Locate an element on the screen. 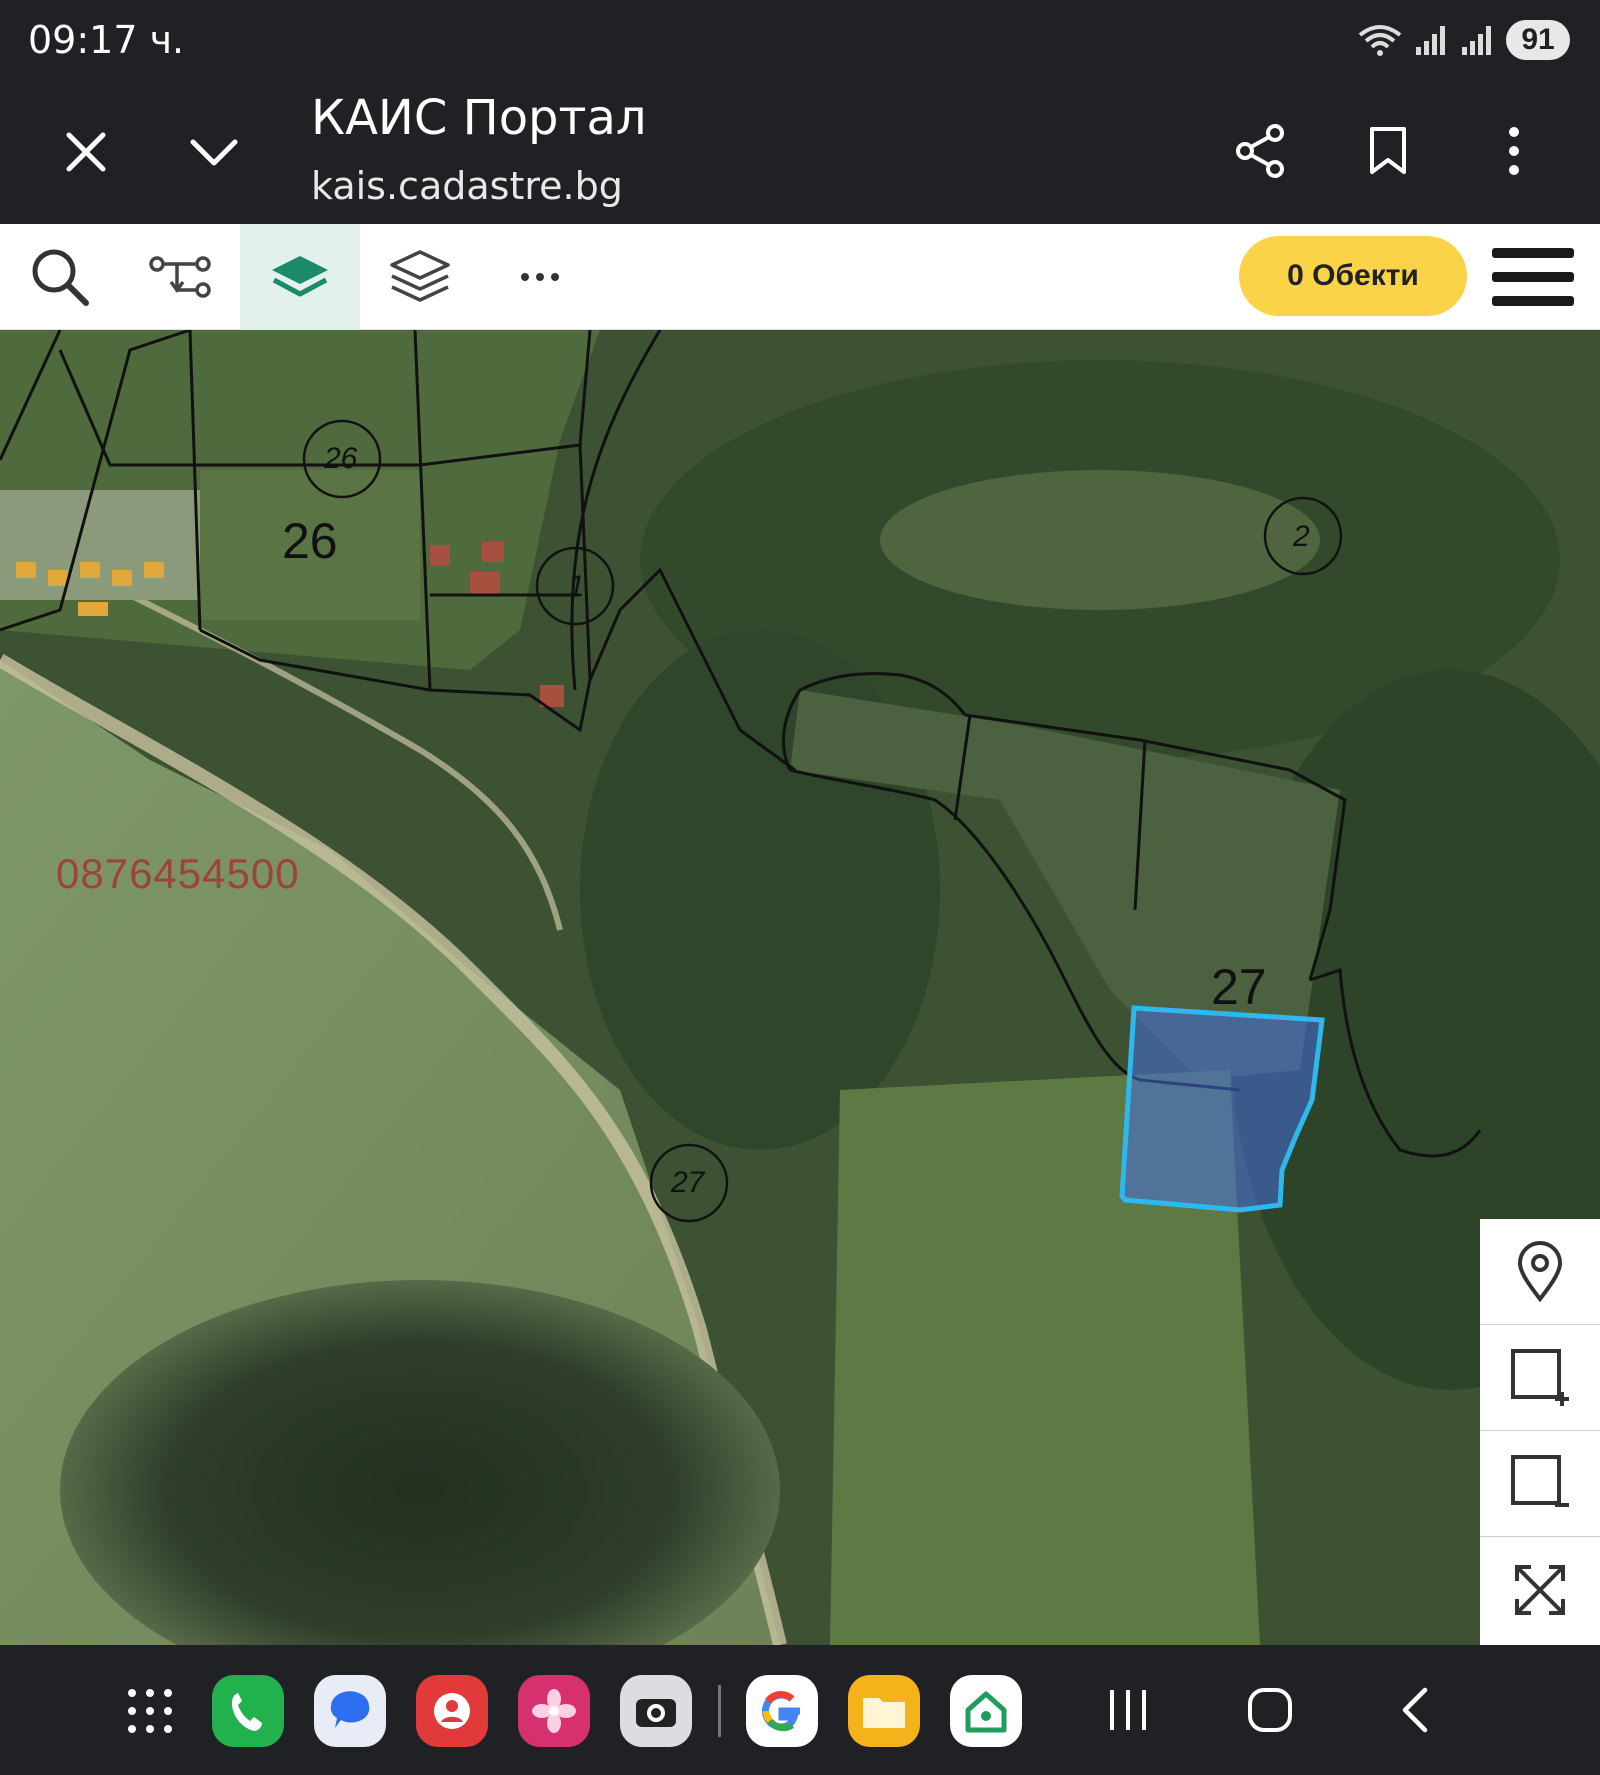  home-icon is located at coordinates (1270, 1710).